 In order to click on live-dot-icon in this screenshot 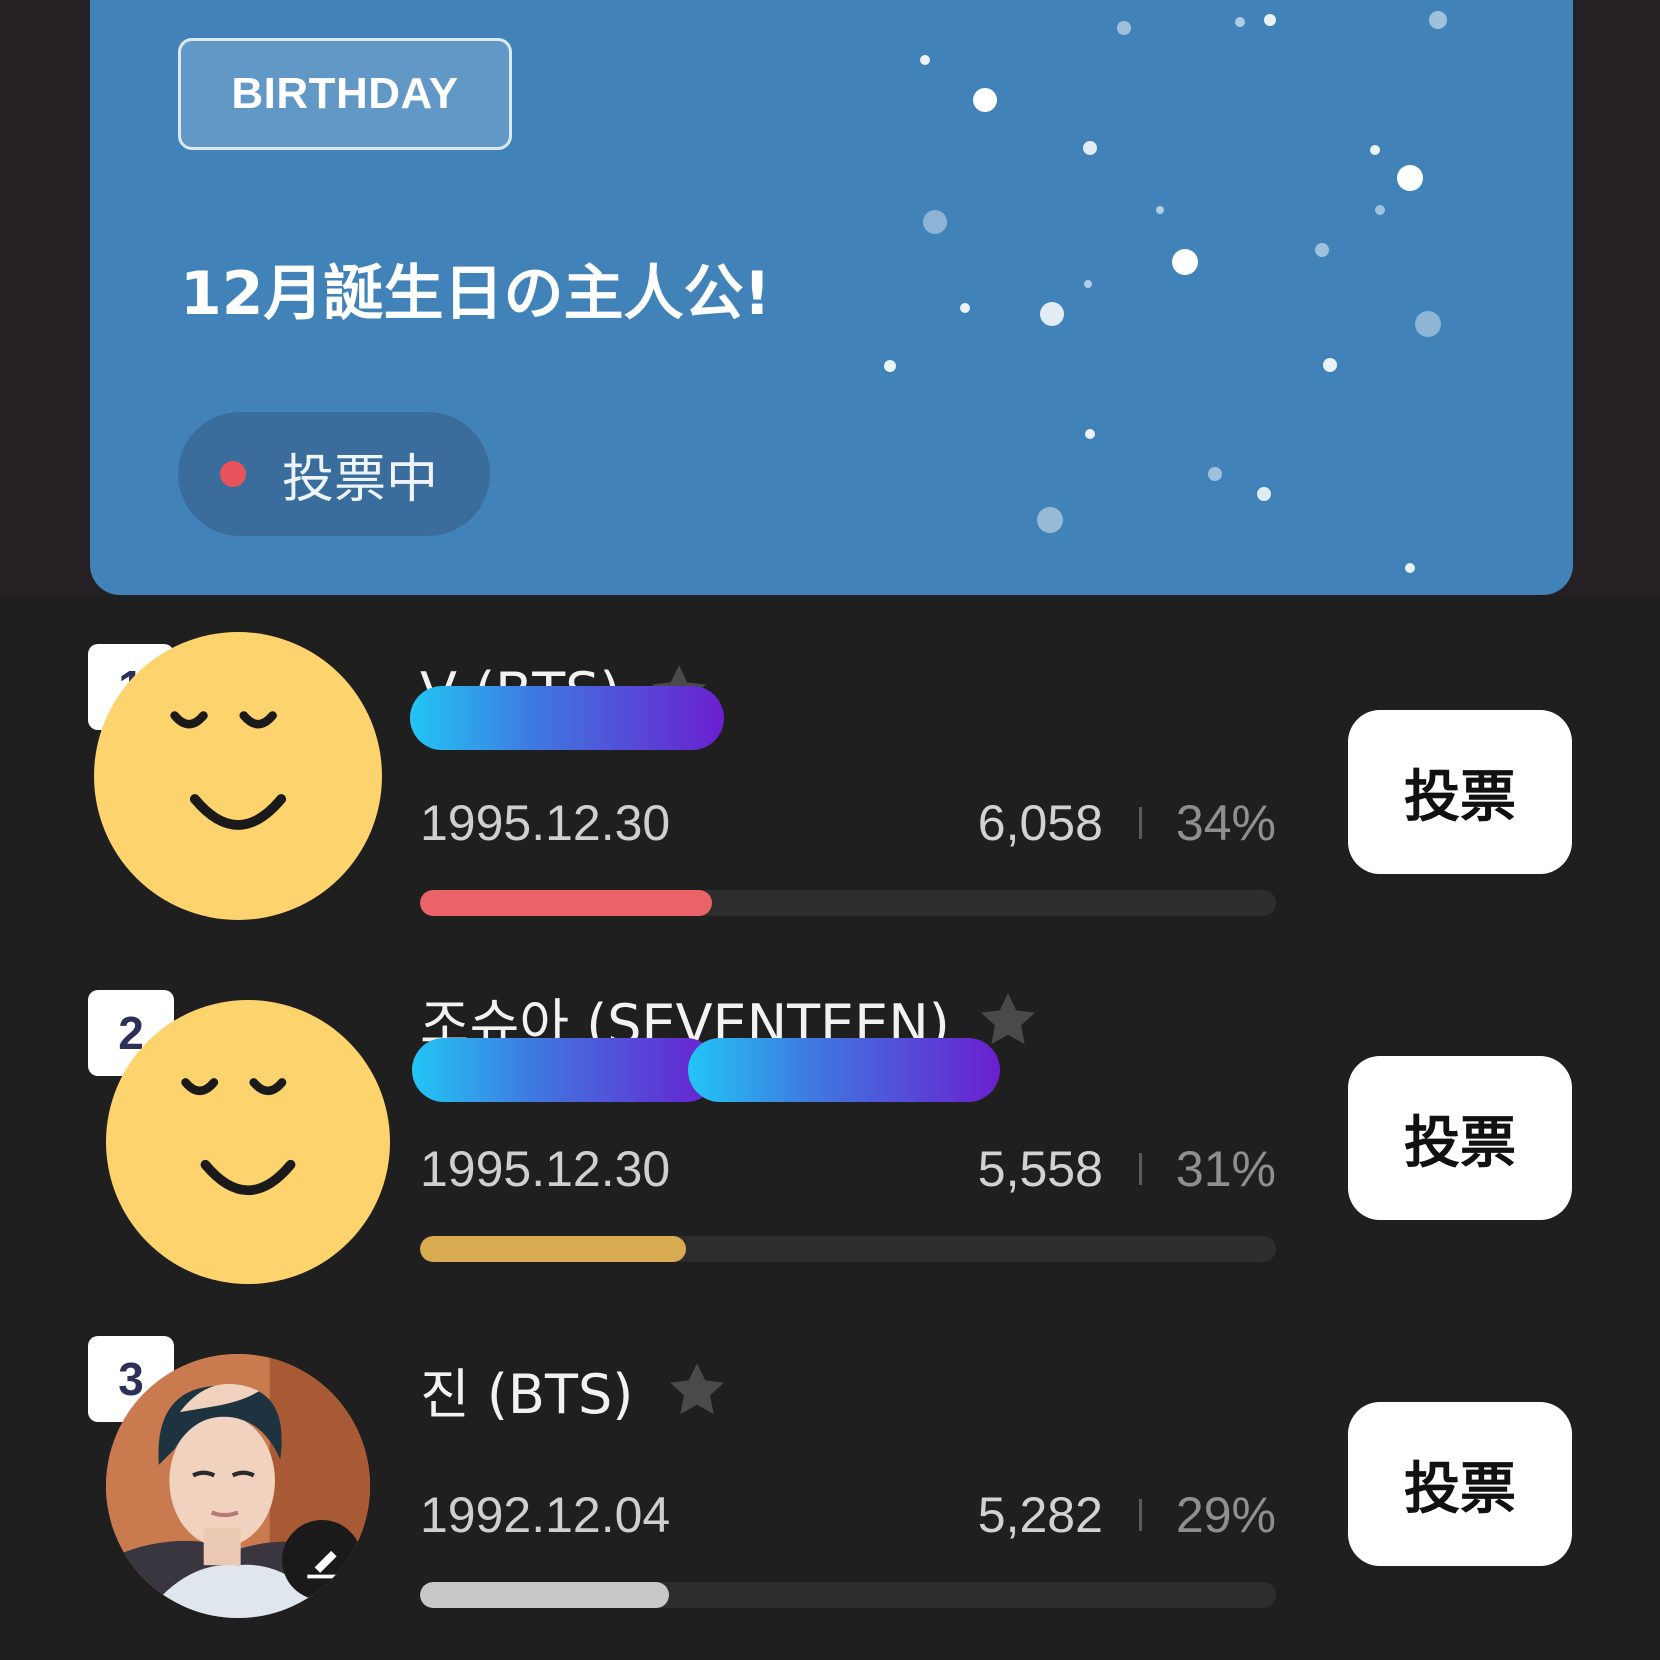, I will do `click(233, 474)`.